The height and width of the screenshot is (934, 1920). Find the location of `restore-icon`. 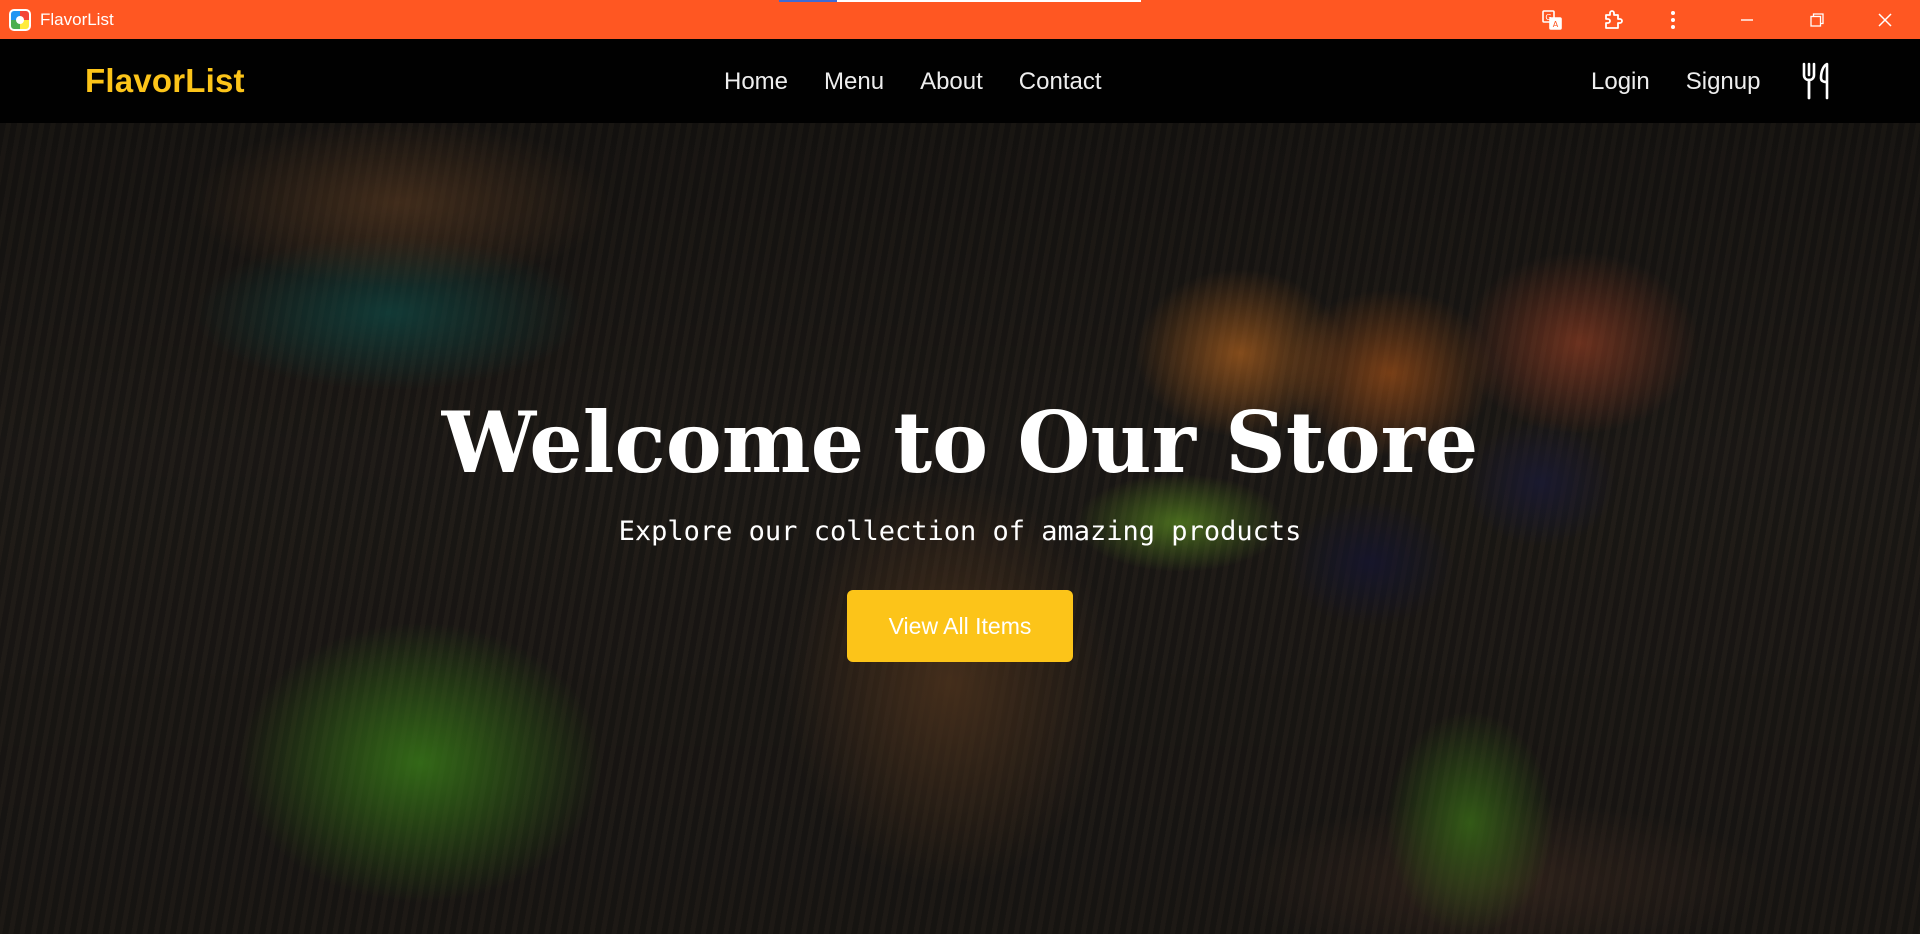

restore-icon is located at coordinates (1817, 19).